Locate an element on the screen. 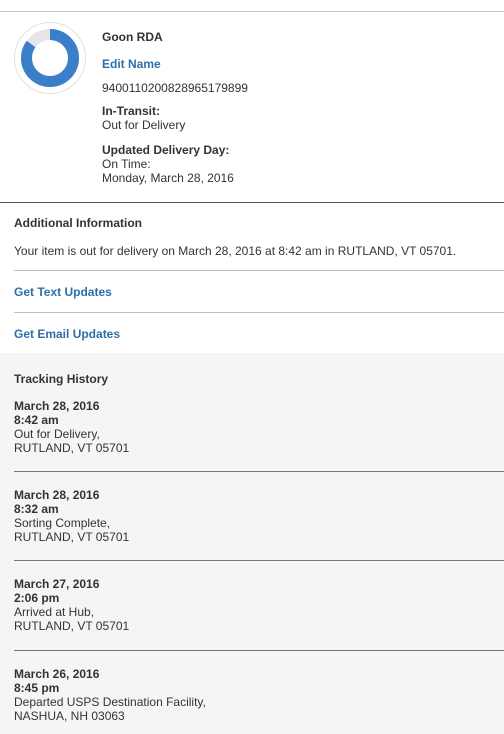 This screenshot has height=734, width=504. tracking-number: 9400110200828965179899 is located at coordinates (175, 88).